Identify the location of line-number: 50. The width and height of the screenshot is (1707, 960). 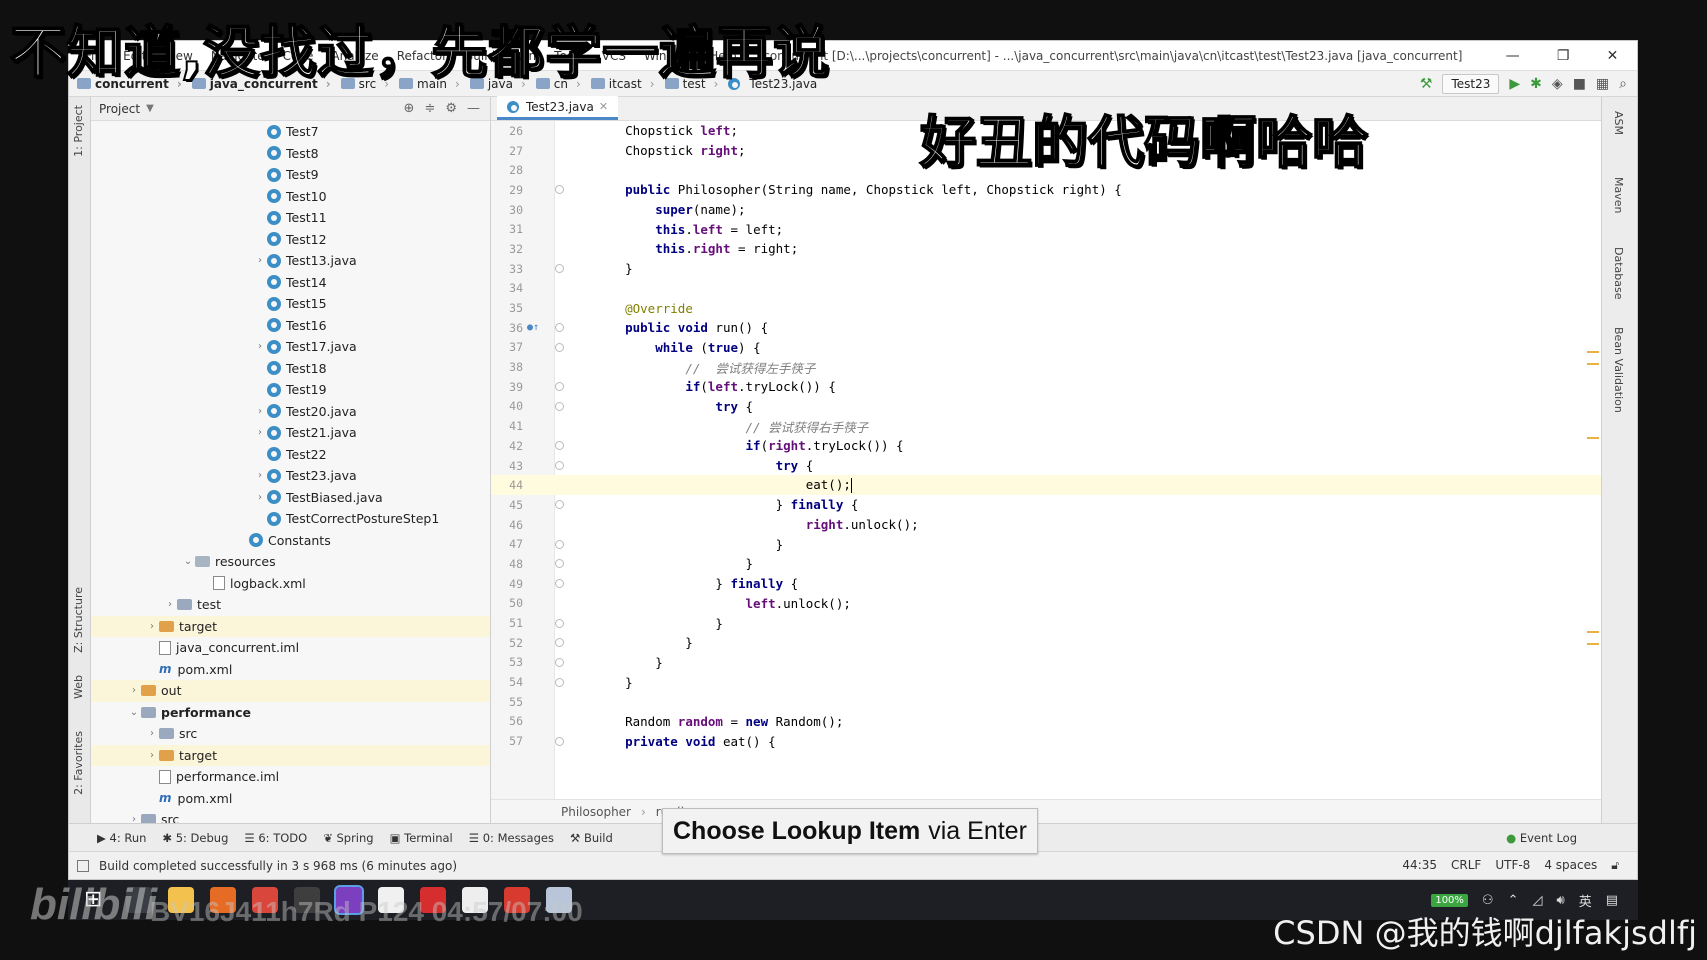
(507, 603).